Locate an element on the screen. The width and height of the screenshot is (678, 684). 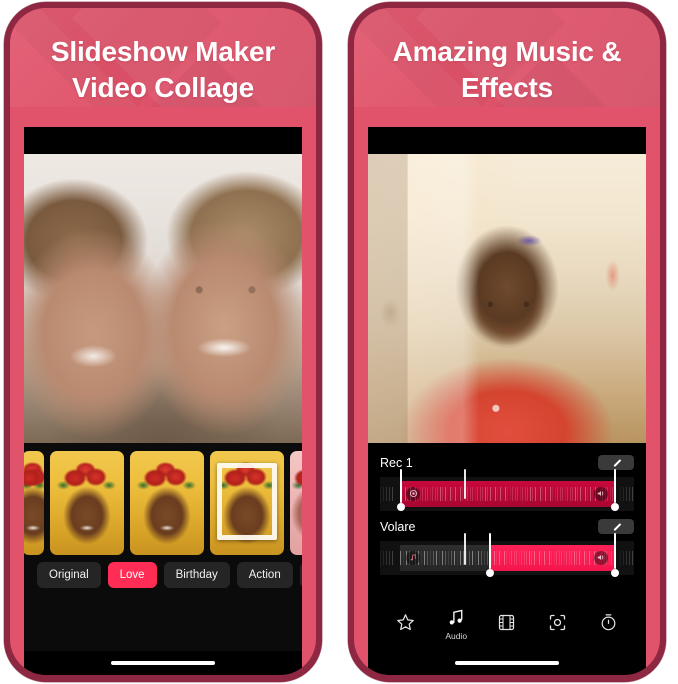
template-item-around-the-world: Around The World is located at coordinates (87, 502).